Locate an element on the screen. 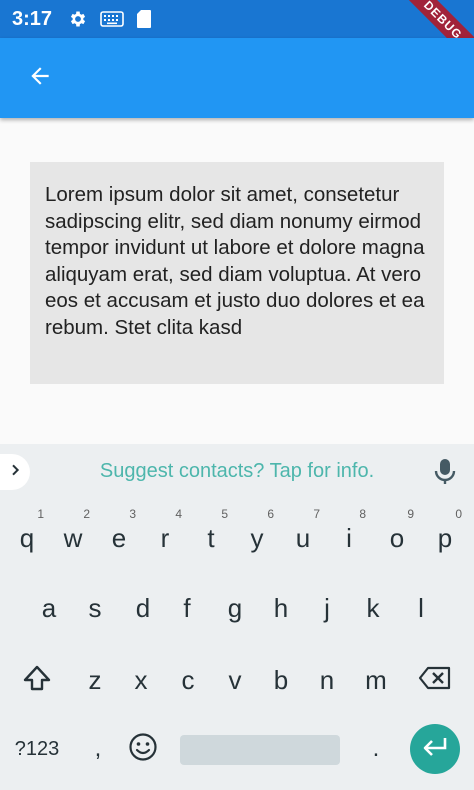 This screenshot has width=474, height=790. shift-icon is located at coordinates (37, 680).